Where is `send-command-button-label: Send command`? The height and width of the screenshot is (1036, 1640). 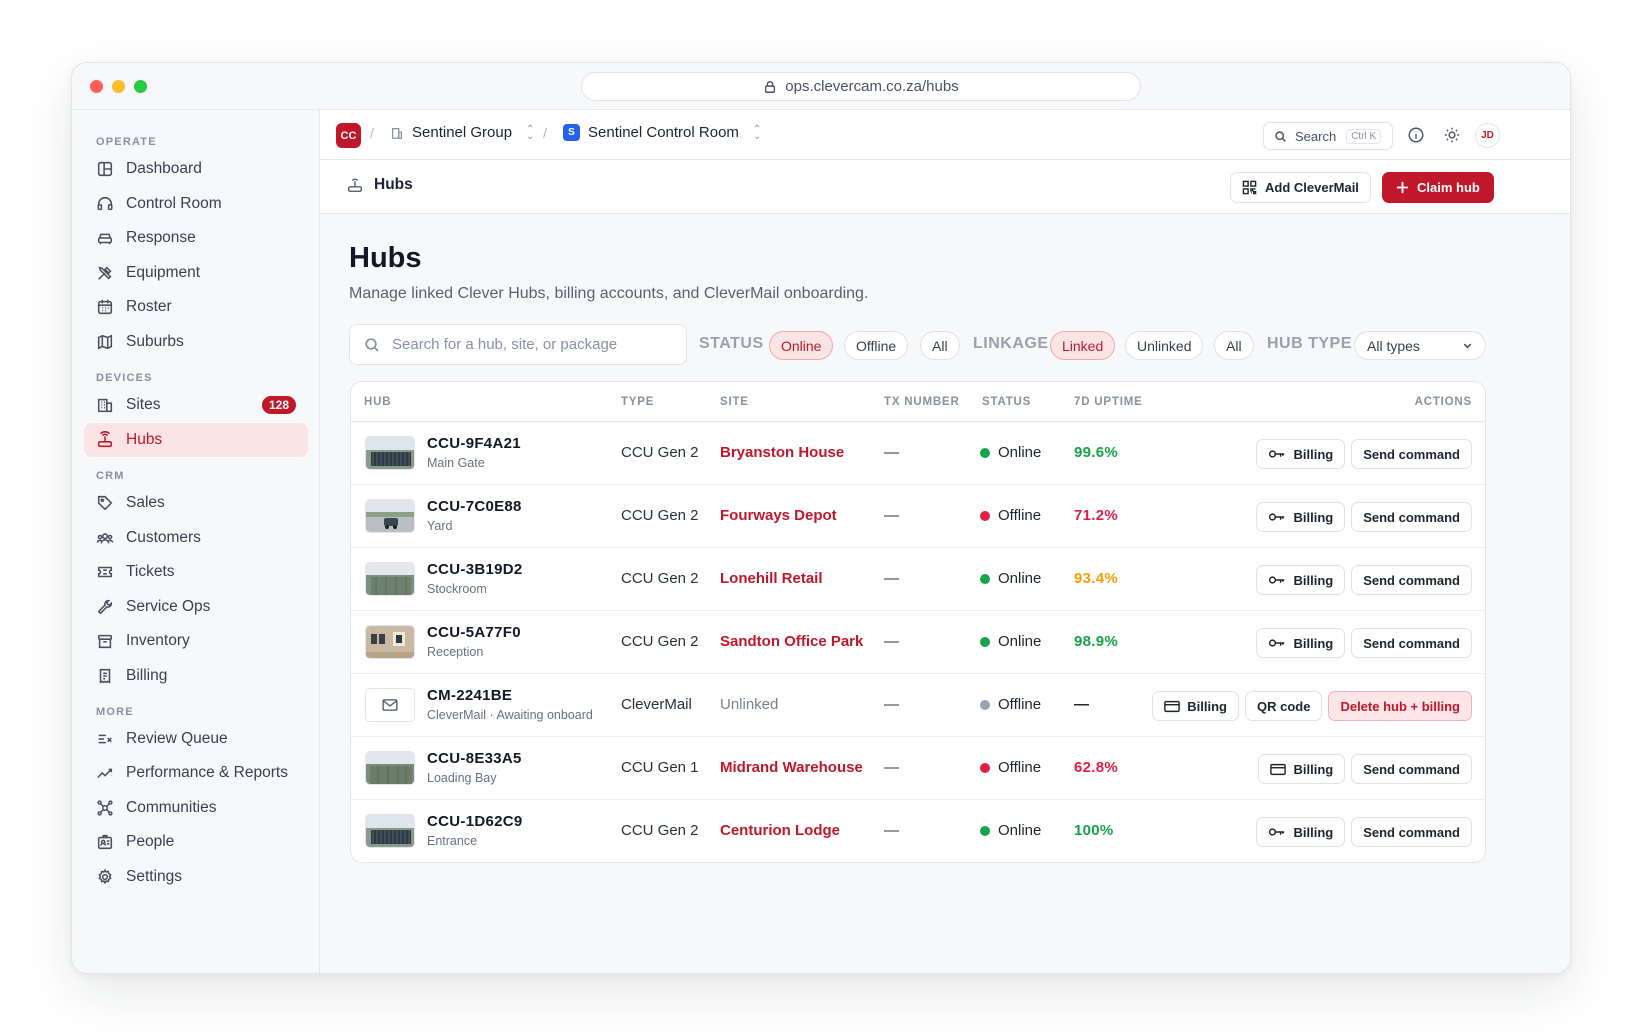 send-command-button-label: Send command is located at coordinates (1411, 454).